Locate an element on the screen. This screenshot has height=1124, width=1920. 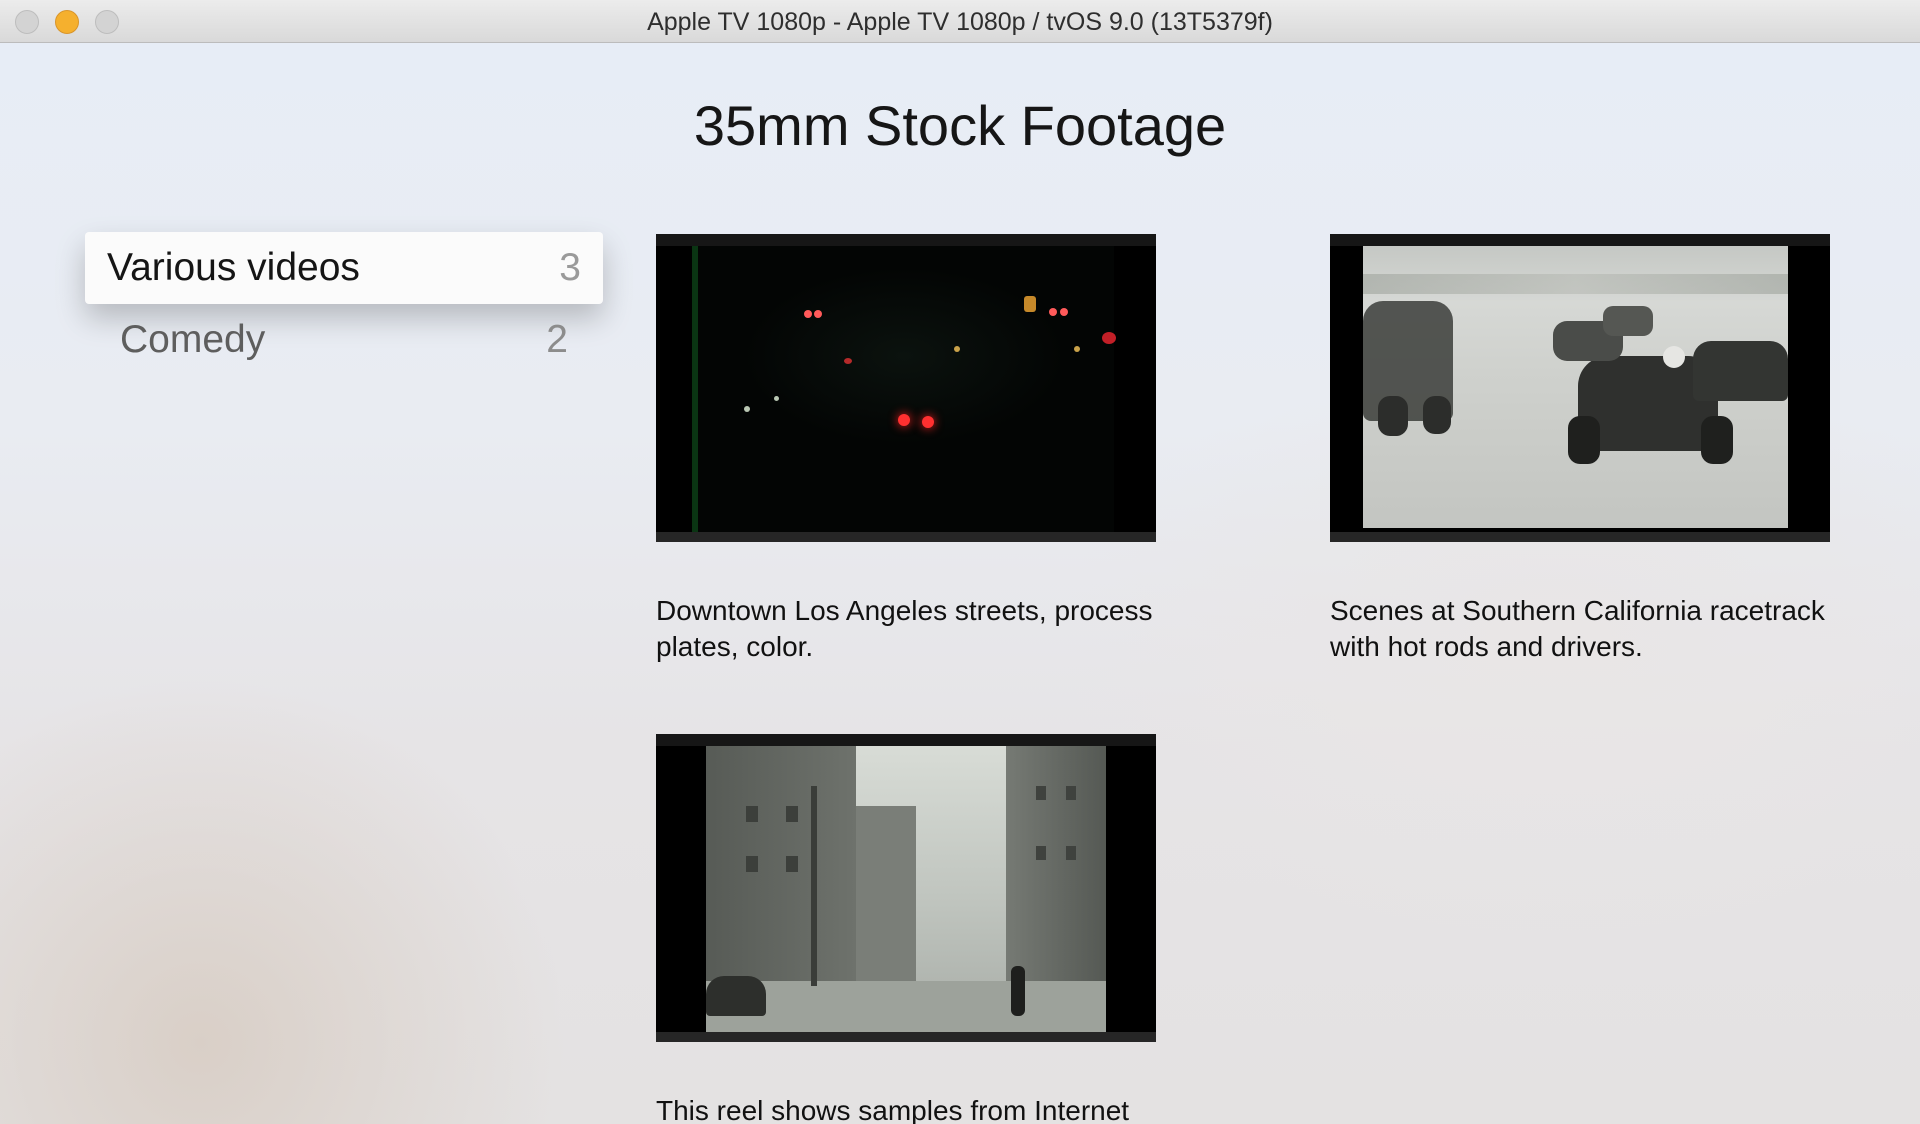
sidebar-item-count: 2 is located at coordinates (557, 339).